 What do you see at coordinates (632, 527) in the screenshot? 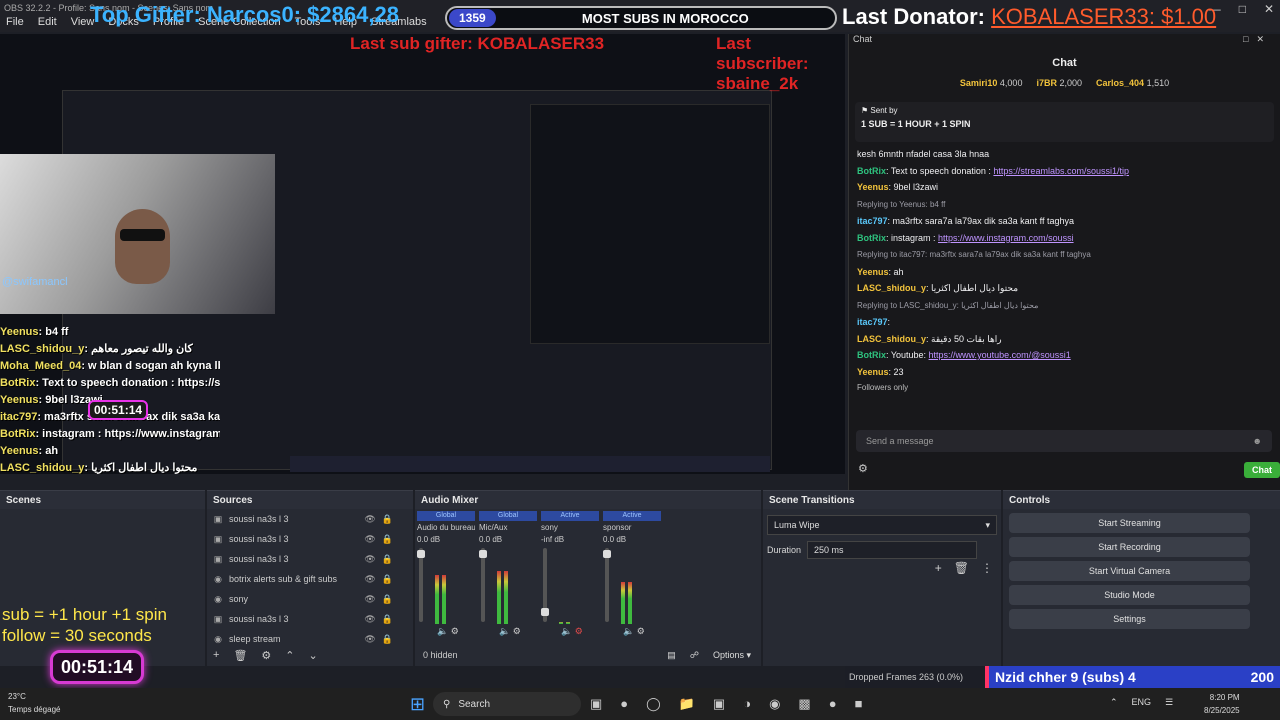
I see `mixer-channel-name: sponsor` at bounding box center [632, 527].